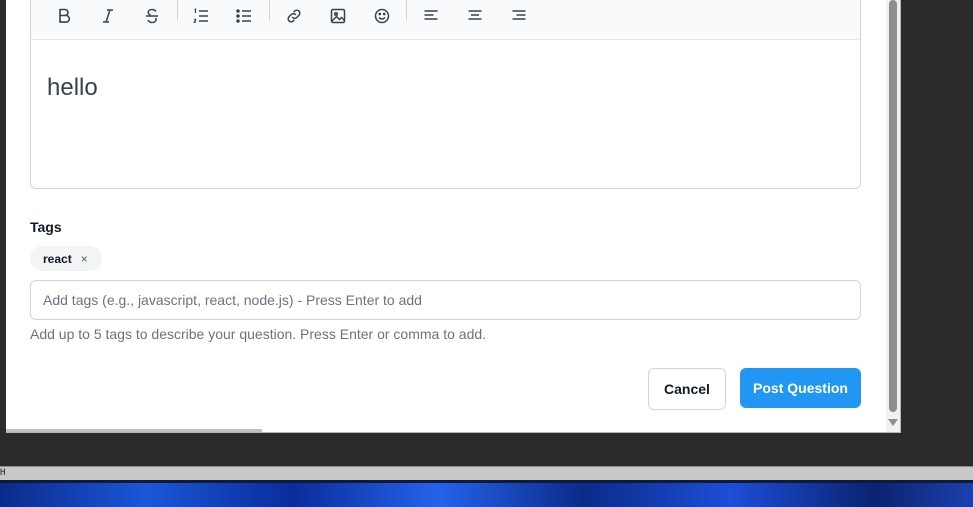 This screenshot has height=507, width=973. What do you see at coordinates (72, 88) in the screenshot?
I see `editor-content: hello` at bounding box center [72, 88].